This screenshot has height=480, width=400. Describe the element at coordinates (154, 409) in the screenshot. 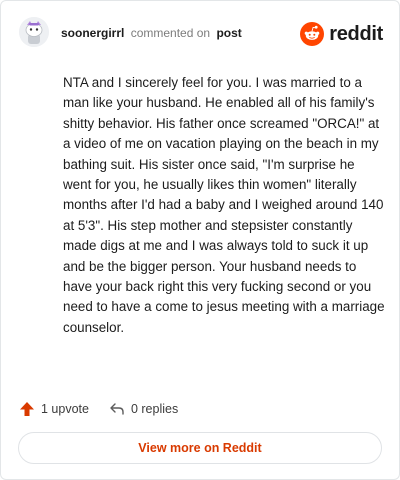

I see `reply-count: 0 replies` at that location.